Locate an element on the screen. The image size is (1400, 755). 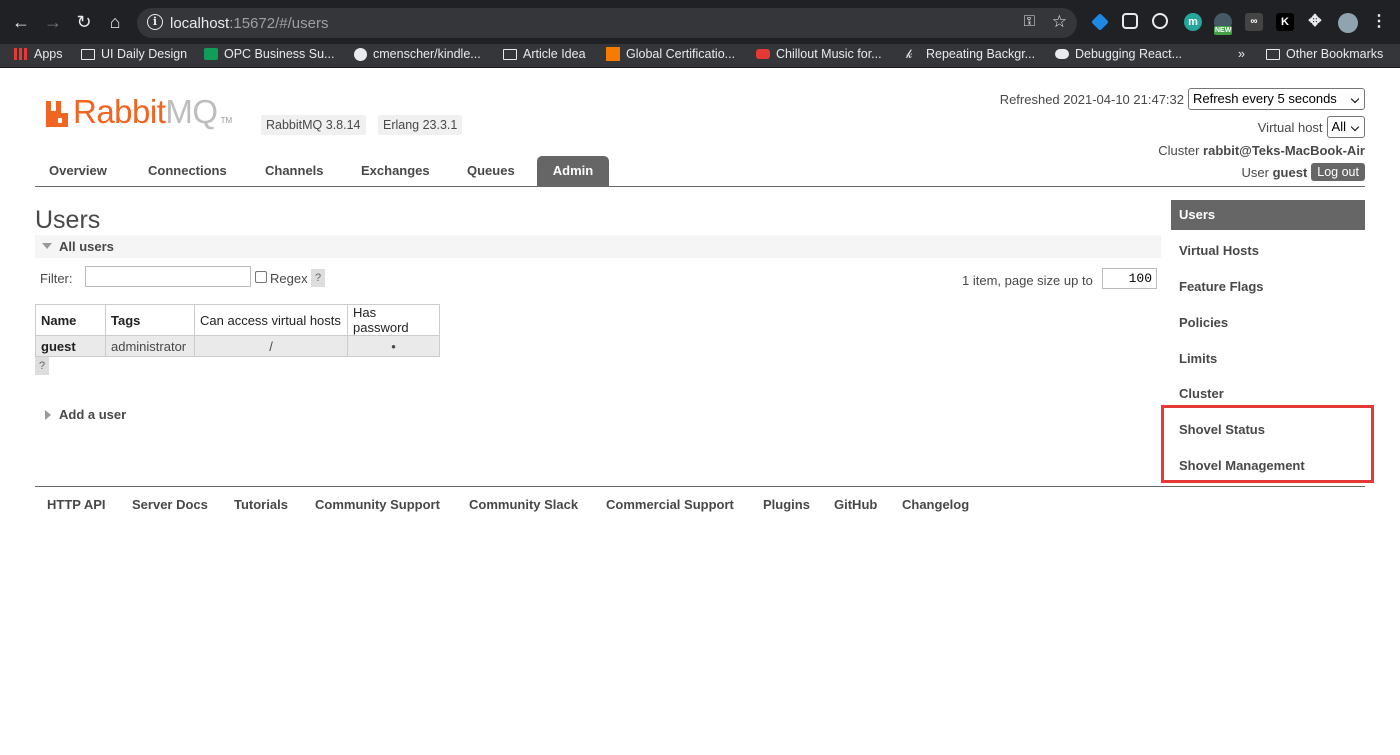
new-badge: NEW is located at coordinates (1223, 30).